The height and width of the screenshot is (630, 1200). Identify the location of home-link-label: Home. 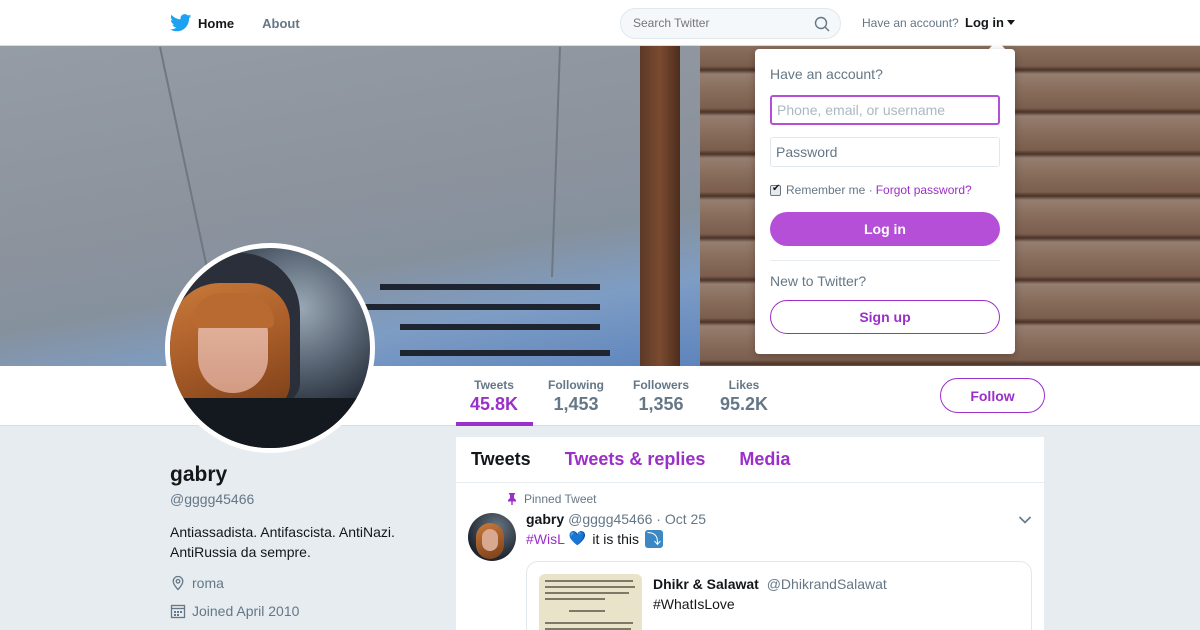
(216, 23).